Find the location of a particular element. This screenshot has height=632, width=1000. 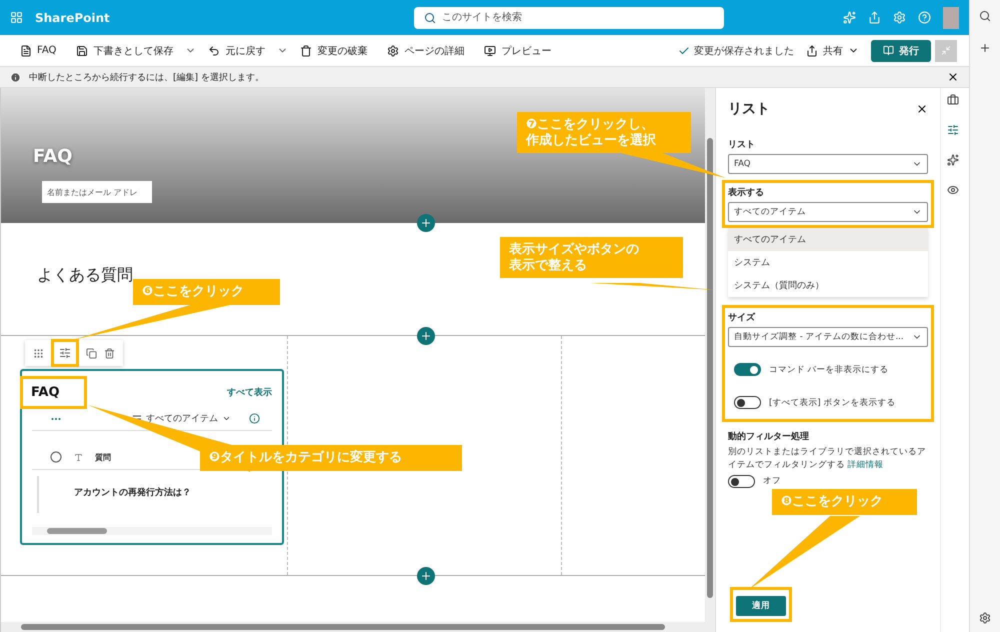

callout-text: ❽ここをクリック is located at coordinates (832, 502).